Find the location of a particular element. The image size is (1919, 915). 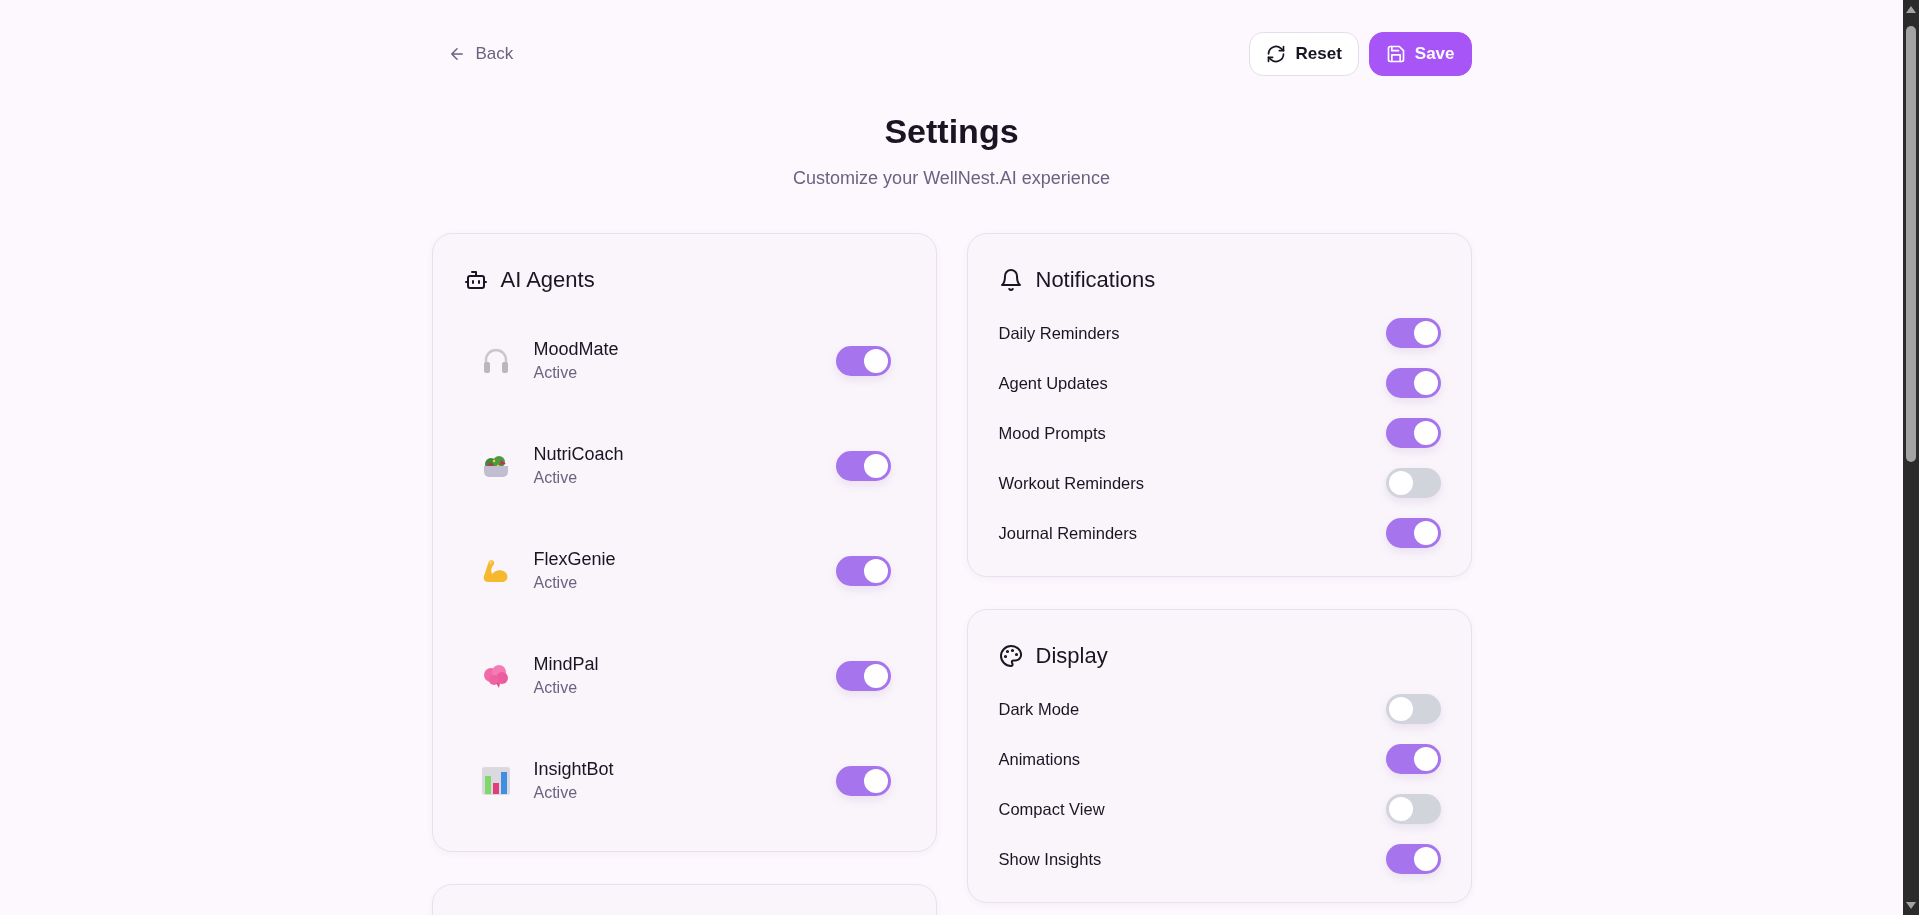

back-link: Back is located at coordinates (472, 54).